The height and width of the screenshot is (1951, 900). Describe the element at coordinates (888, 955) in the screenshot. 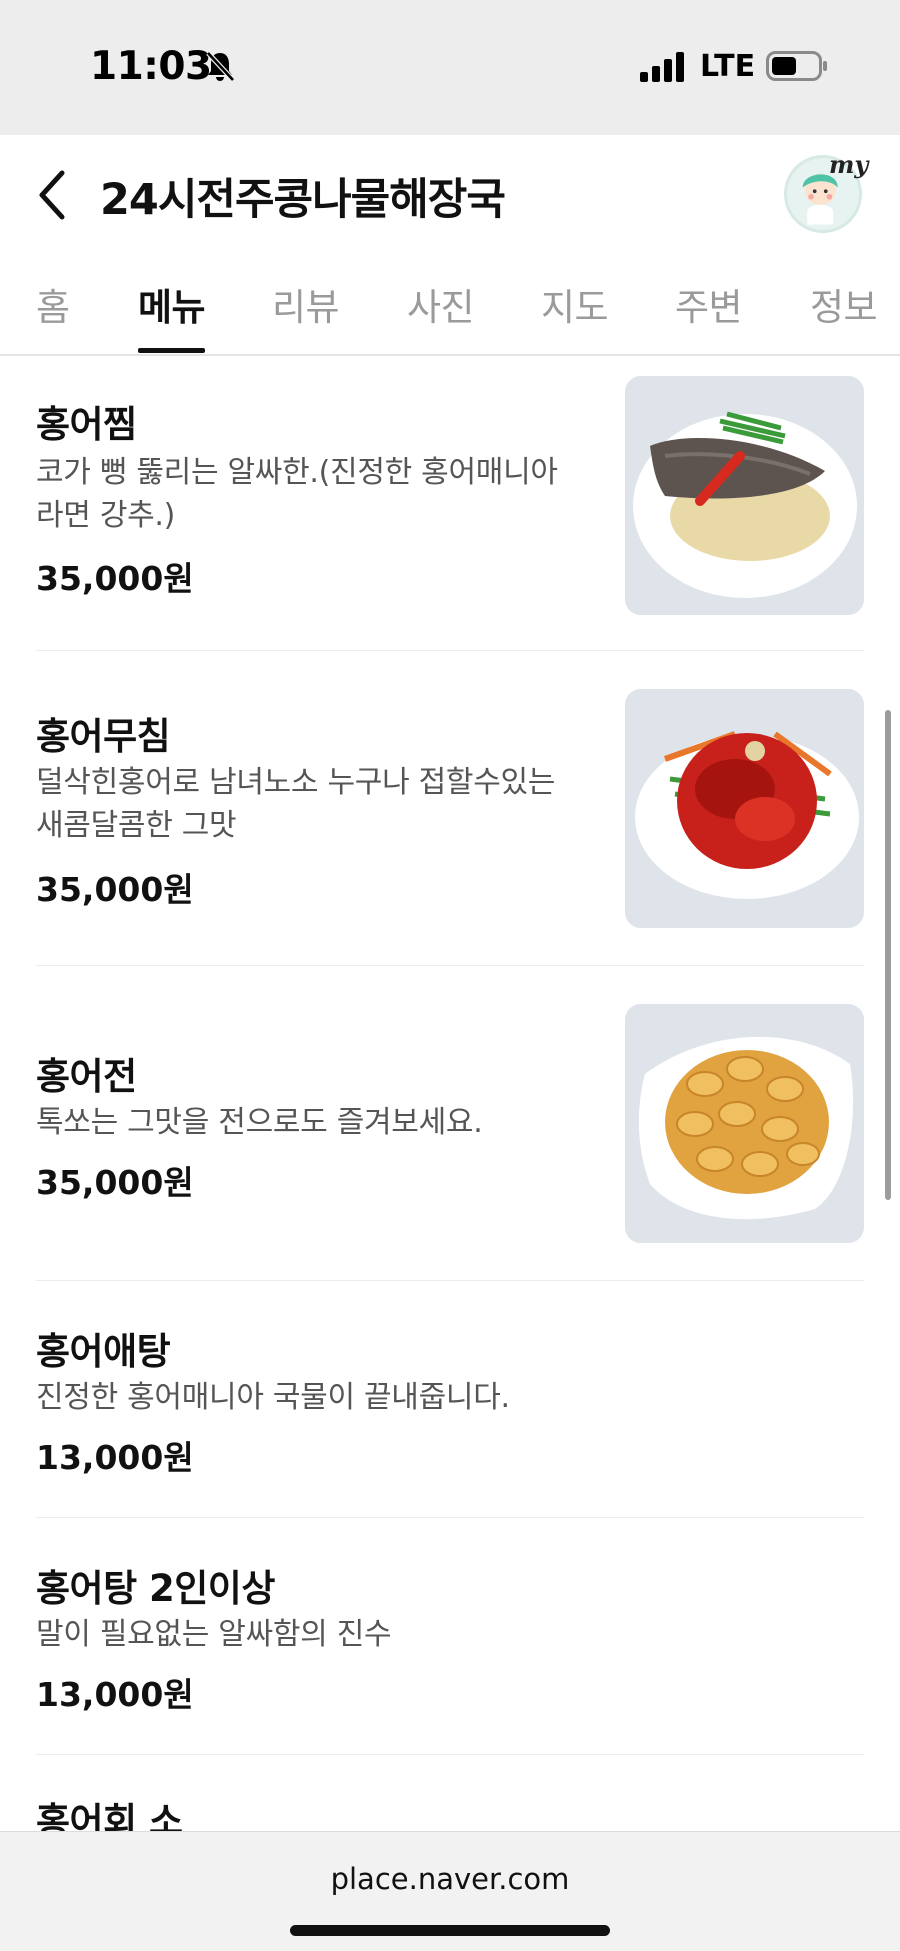

I see `scrollbar` at that location.